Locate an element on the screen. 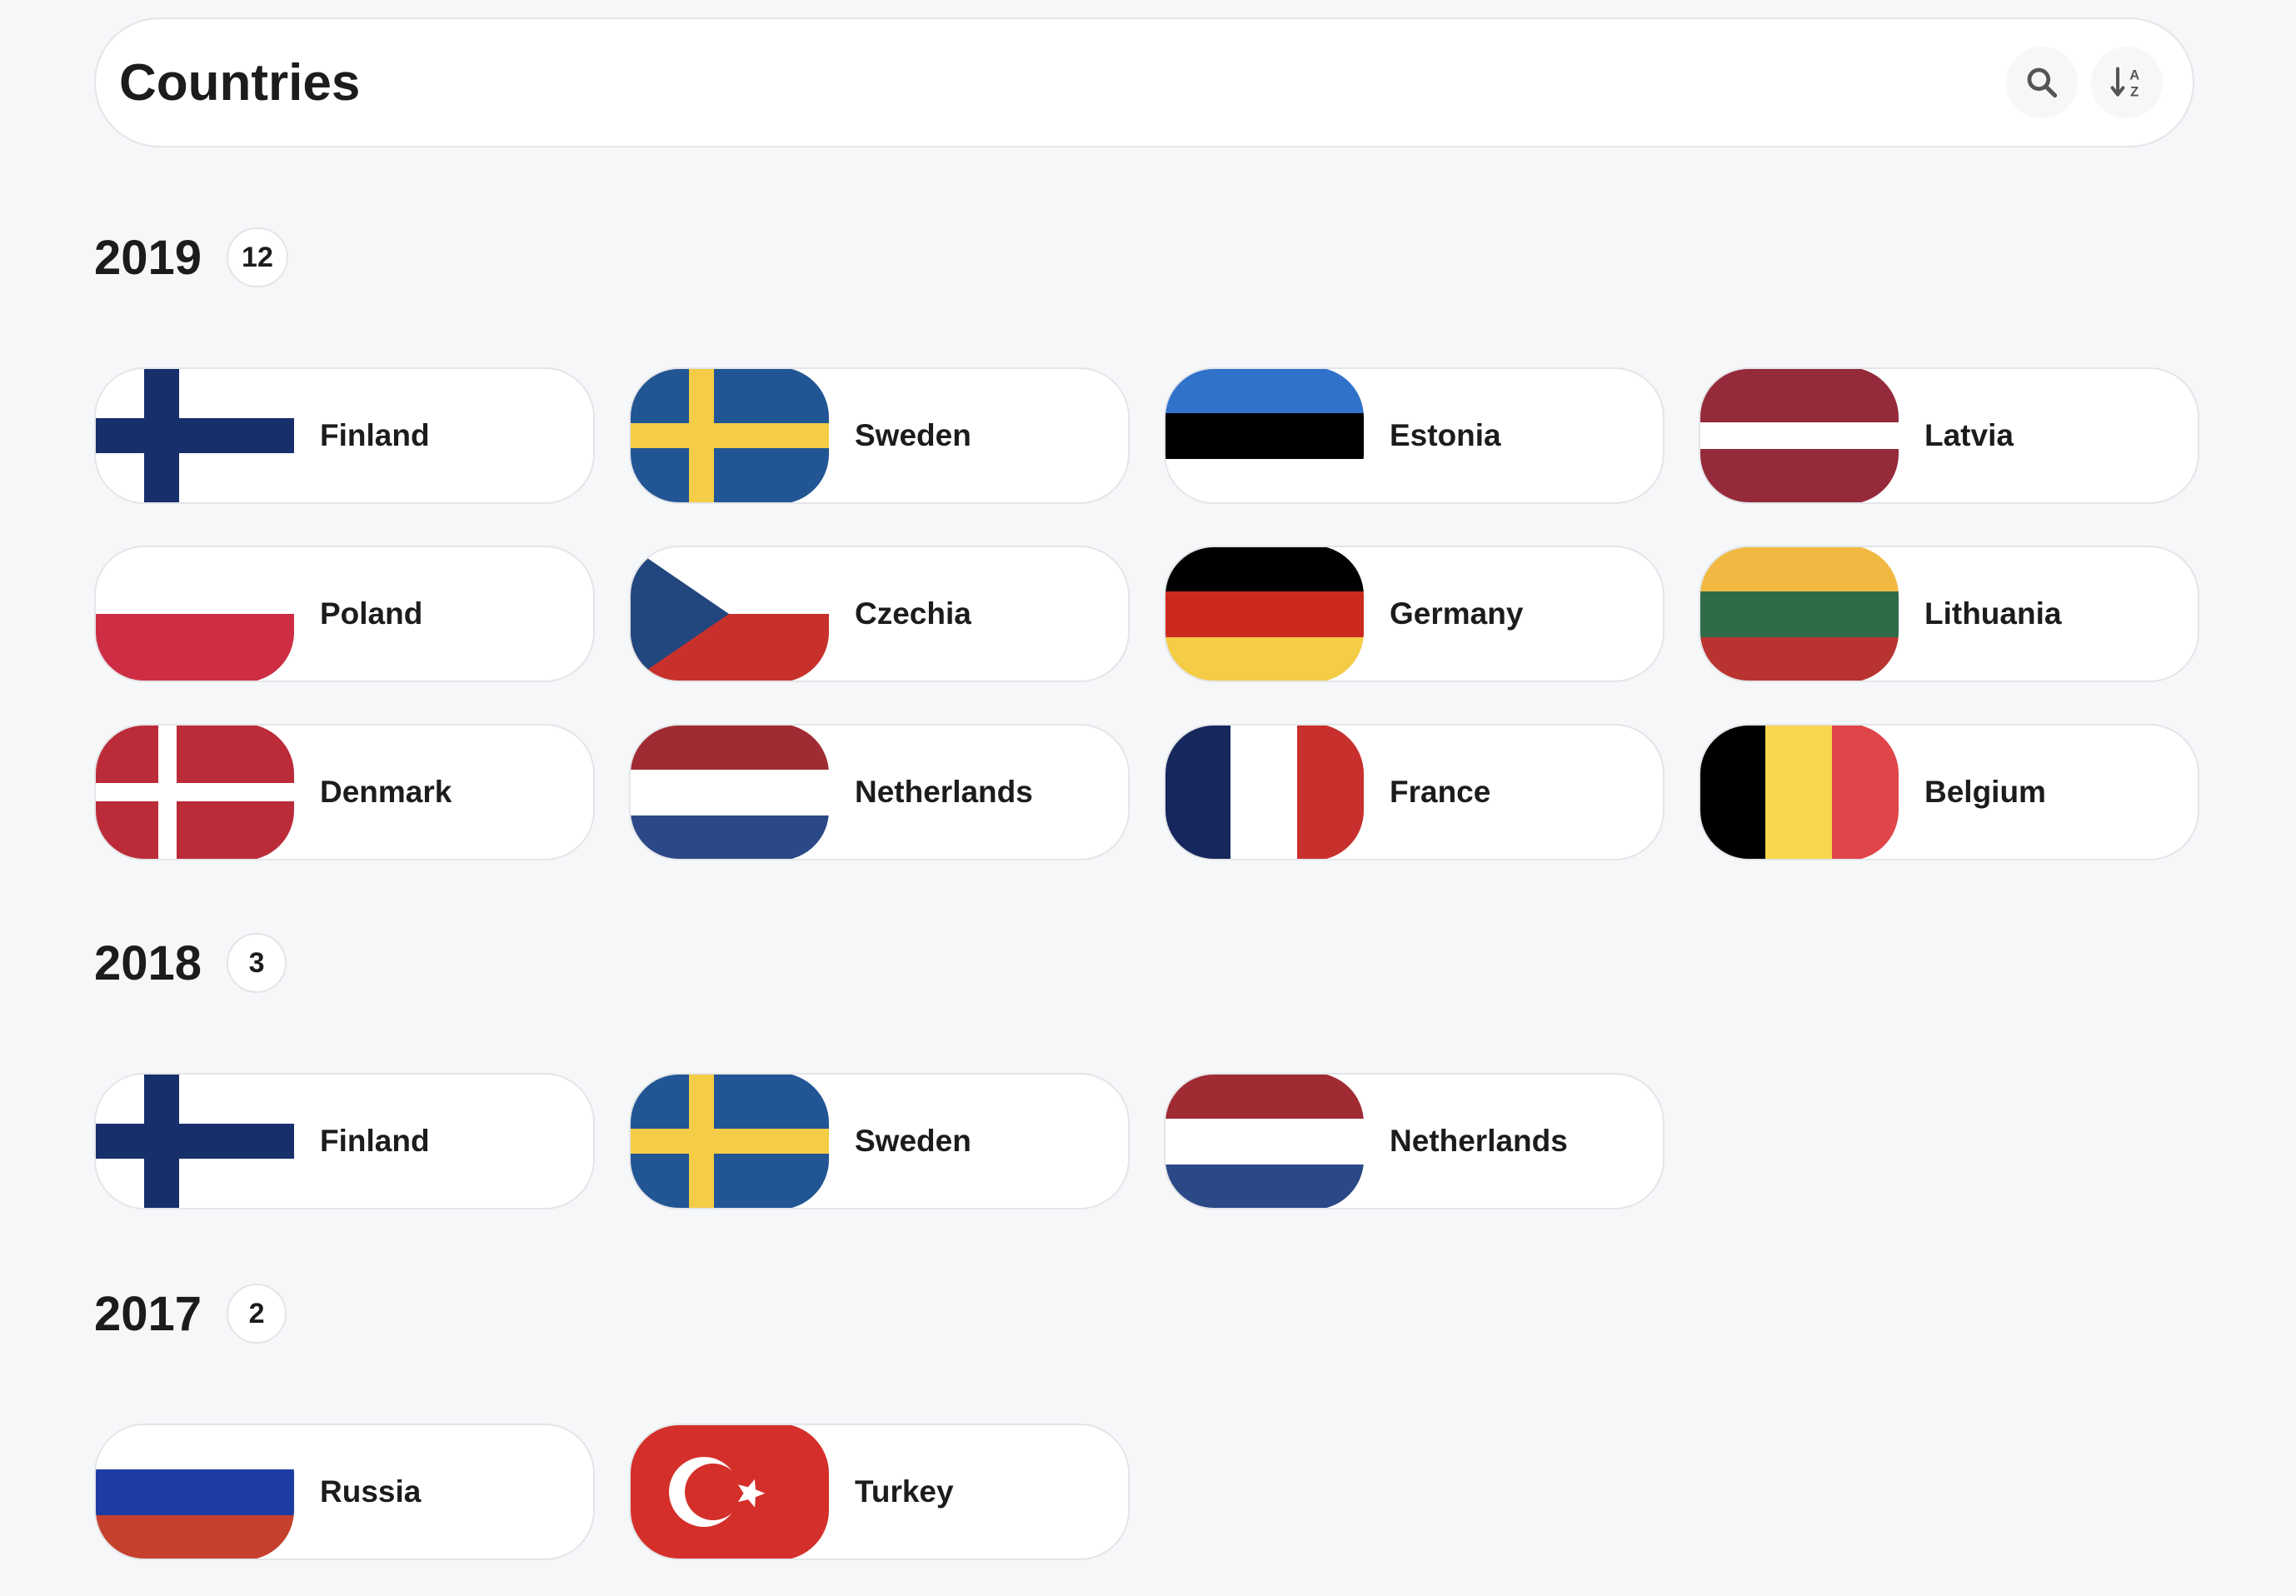  count-badge: 2 is located at coordinates (257, 1314).